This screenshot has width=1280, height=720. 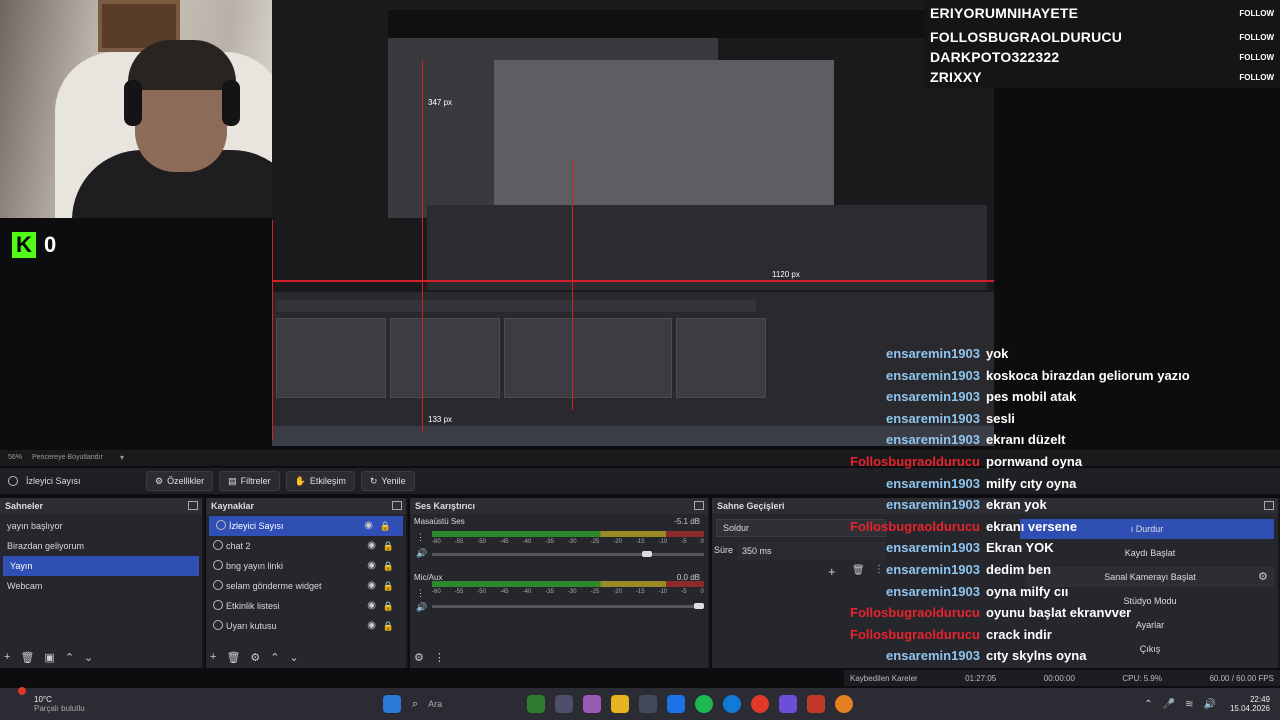 What do you see at coordinates (249, 481) in the screenshot?
I see `filters-button: ▤ Filtreler` at bounding box center [249, 481].